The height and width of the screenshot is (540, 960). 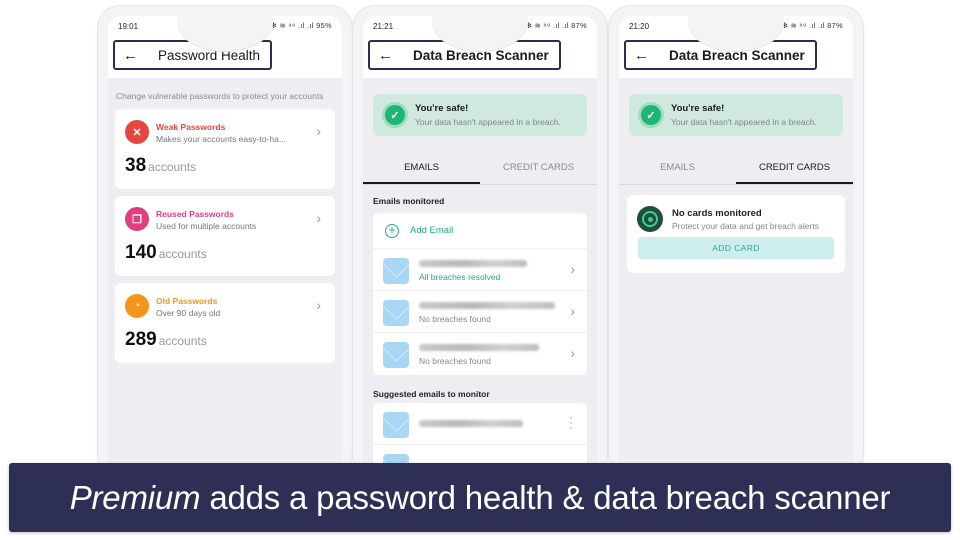 What do you see at coordinates (187, 301) in the screenshot?
I see `card-title: Old Passwords` at bounding box center [187, 301].